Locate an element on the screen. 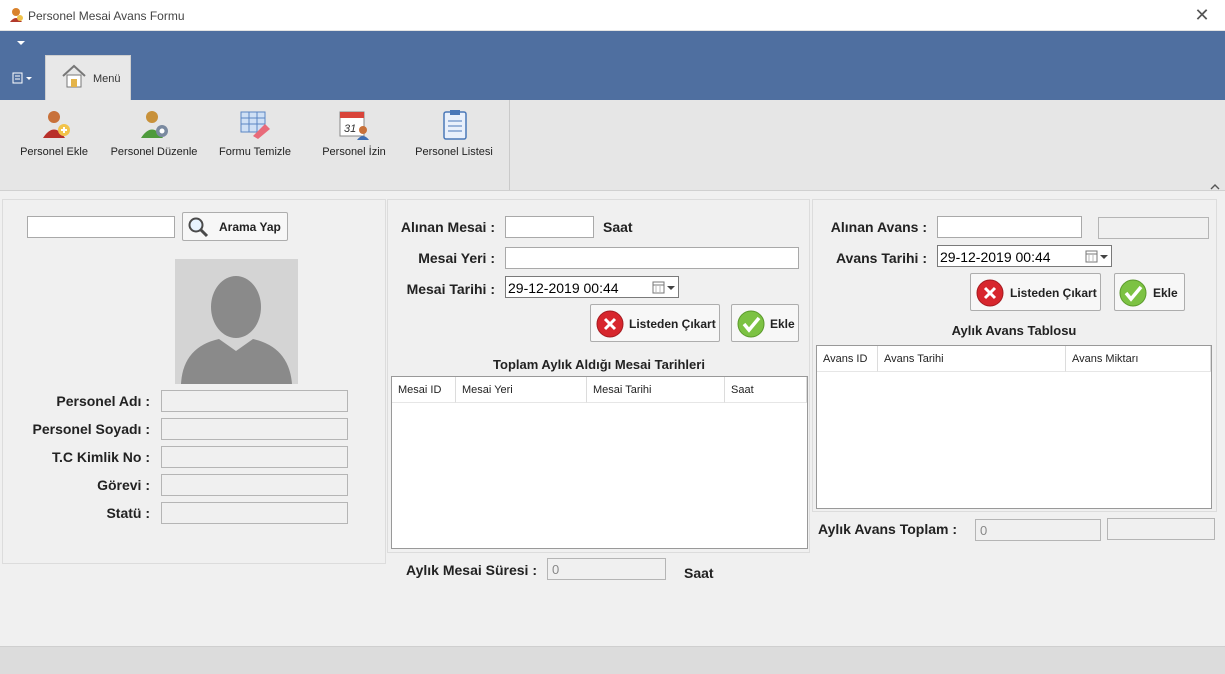 Image resolution: width=1225 pixels, height=674 pixels. magnifier-icon is located at coordinates (198, 227).